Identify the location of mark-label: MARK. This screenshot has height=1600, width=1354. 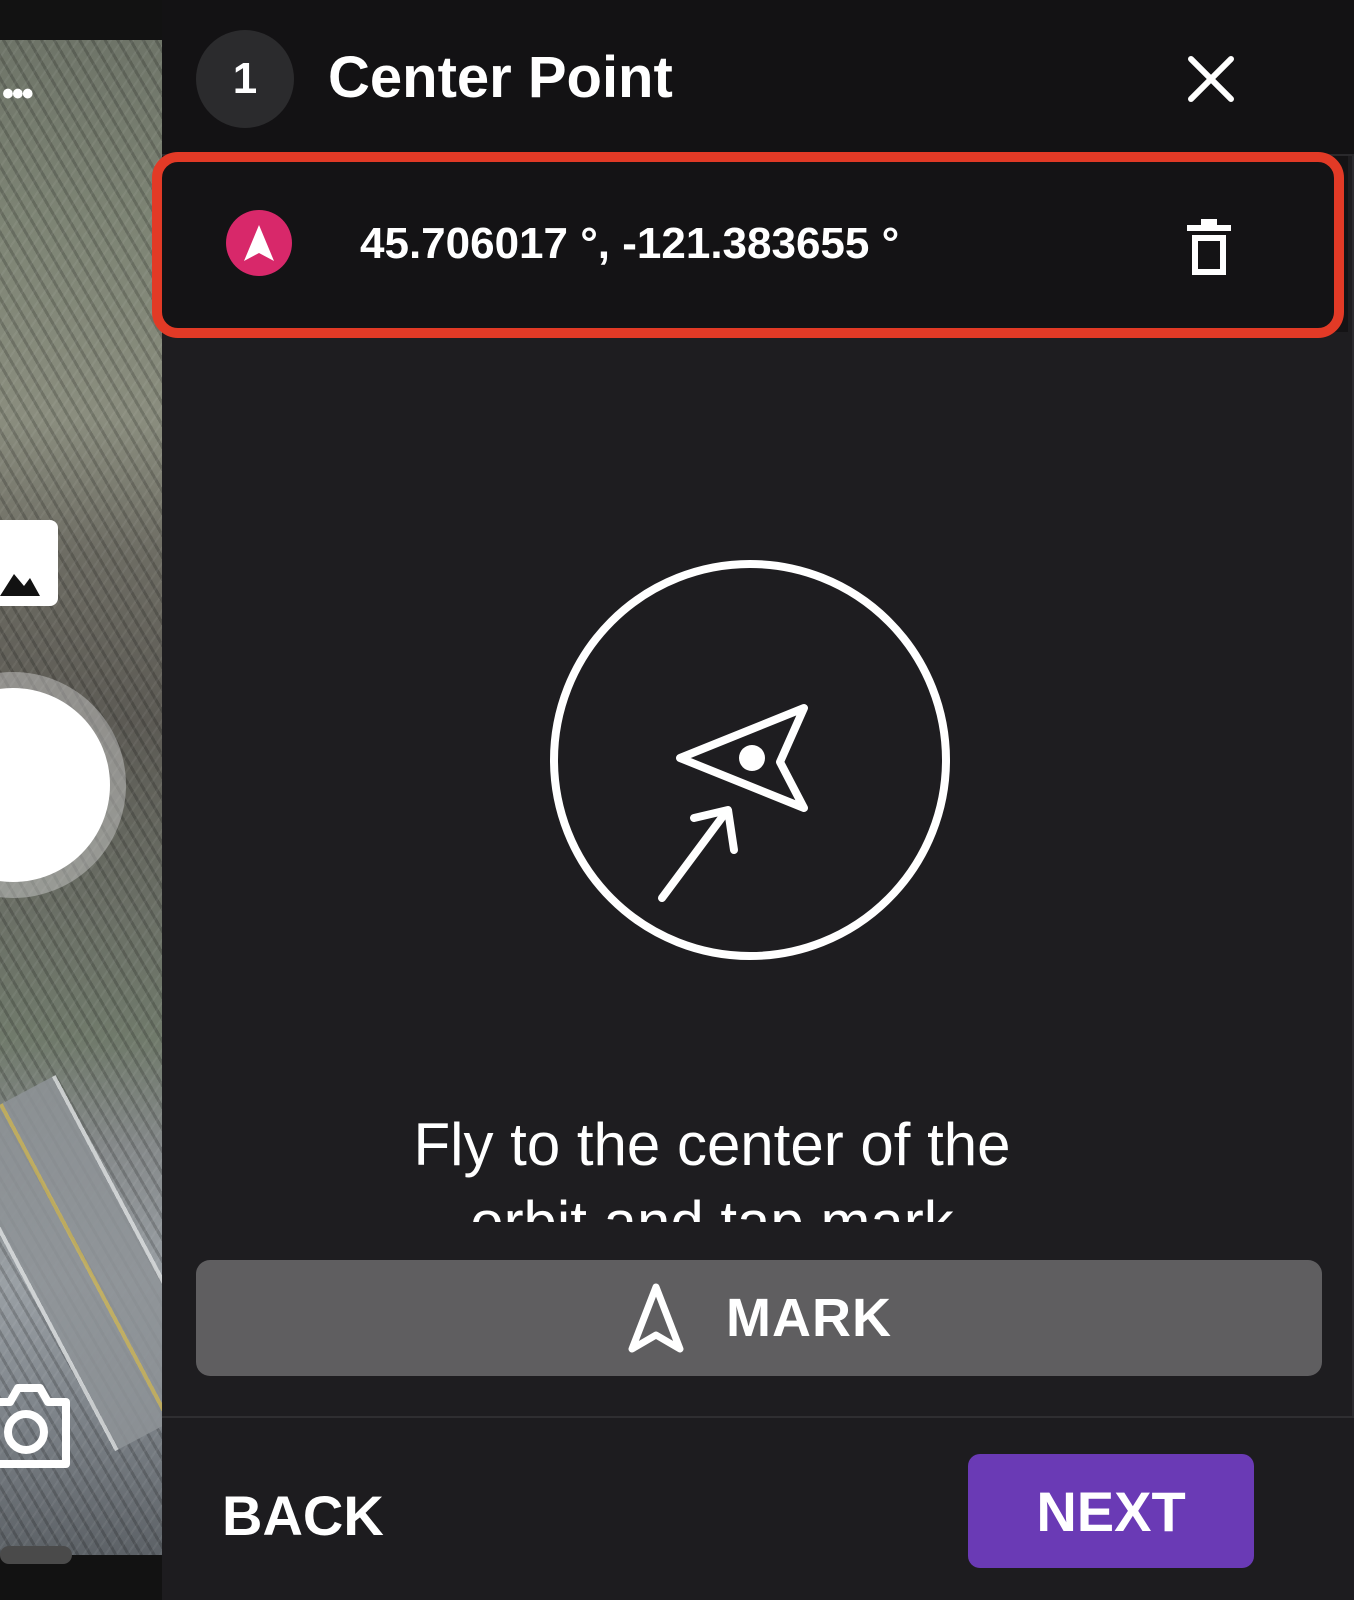
(809, 1318).